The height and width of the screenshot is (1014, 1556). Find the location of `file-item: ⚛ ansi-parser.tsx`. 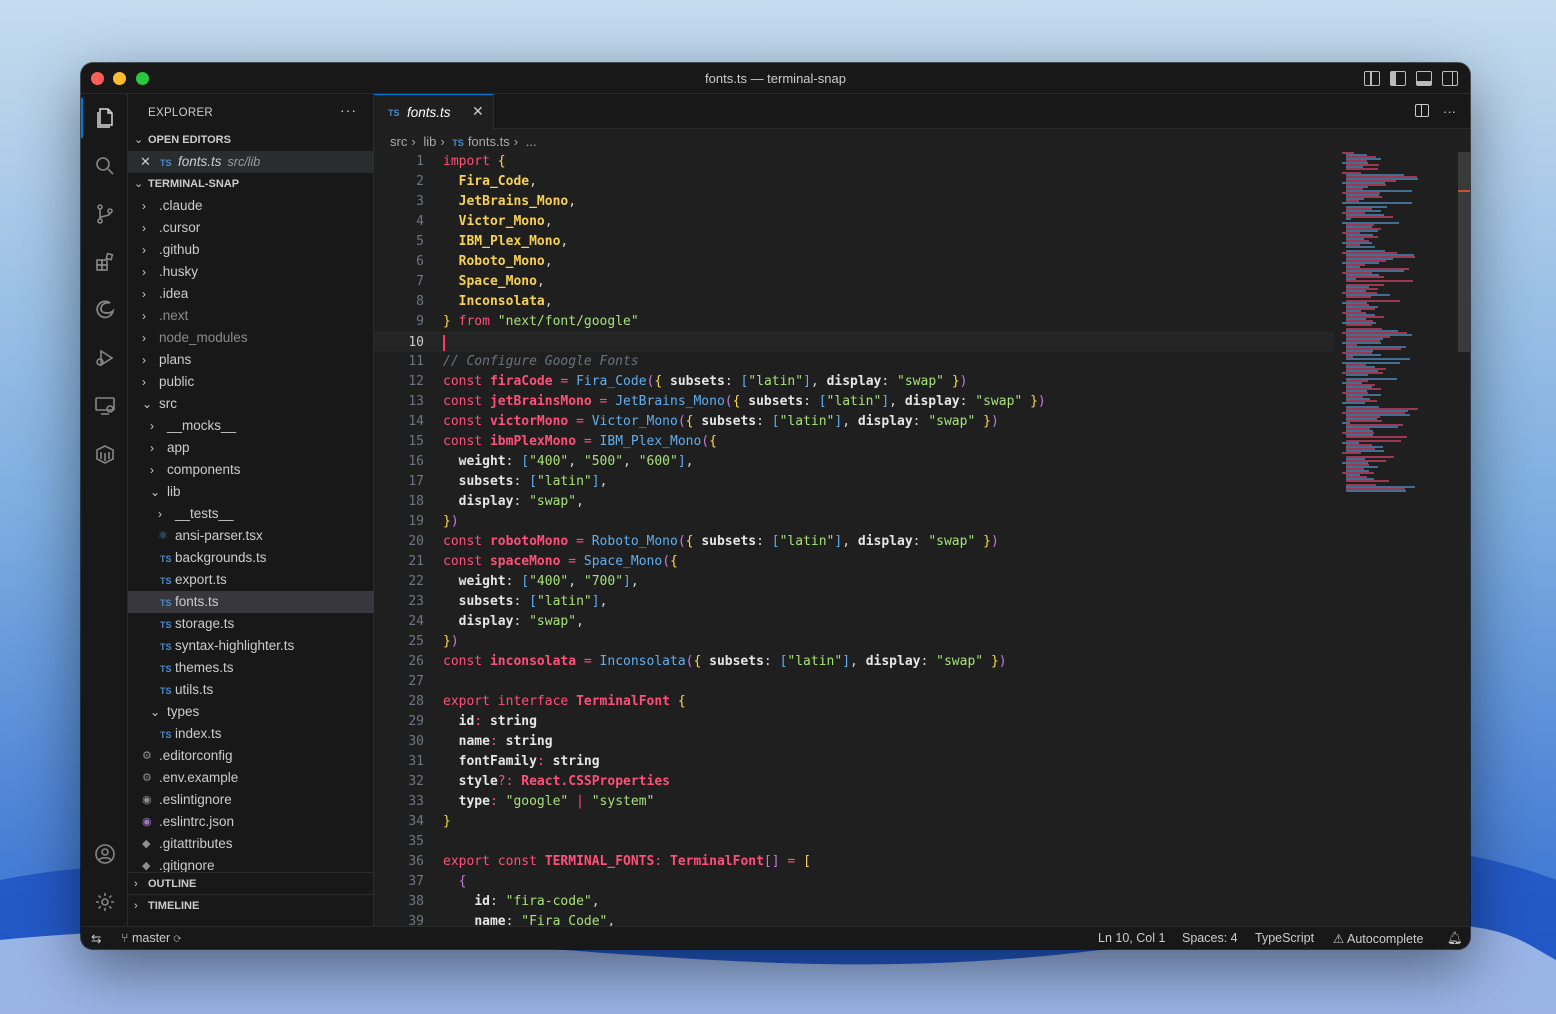

file-item: ⚛ ansi-parser.tsx is located at coordinates (251, 536).